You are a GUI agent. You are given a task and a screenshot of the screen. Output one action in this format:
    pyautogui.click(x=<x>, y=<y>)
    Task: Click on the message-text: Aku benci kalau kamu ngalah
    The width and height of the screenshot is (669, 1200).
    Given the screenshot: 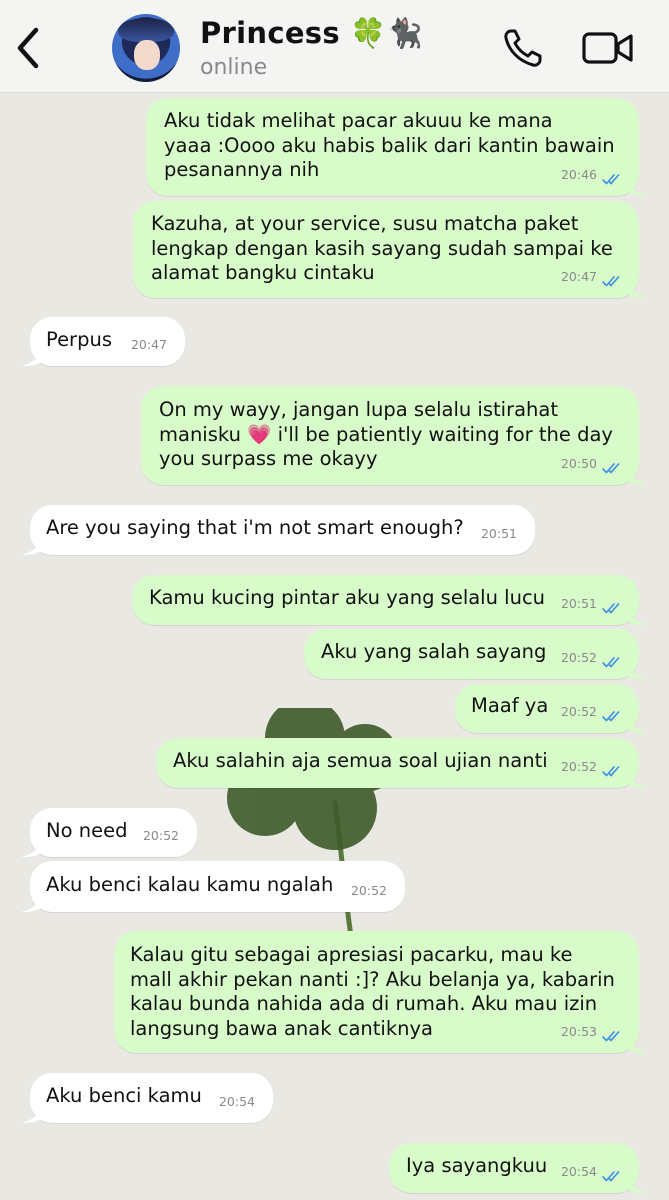 What is the action you would take?
    pyautogui.click(x=190, y=884)
    